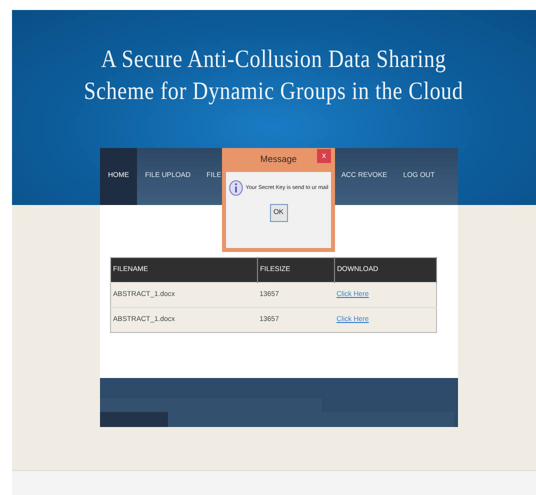 The width and height of the screenshot is (536, 495). Describe the element at coordinates (274, 60) in the screenshot. I see `site-title: A Secure Anti-Collusion Data Sharing` at that location.